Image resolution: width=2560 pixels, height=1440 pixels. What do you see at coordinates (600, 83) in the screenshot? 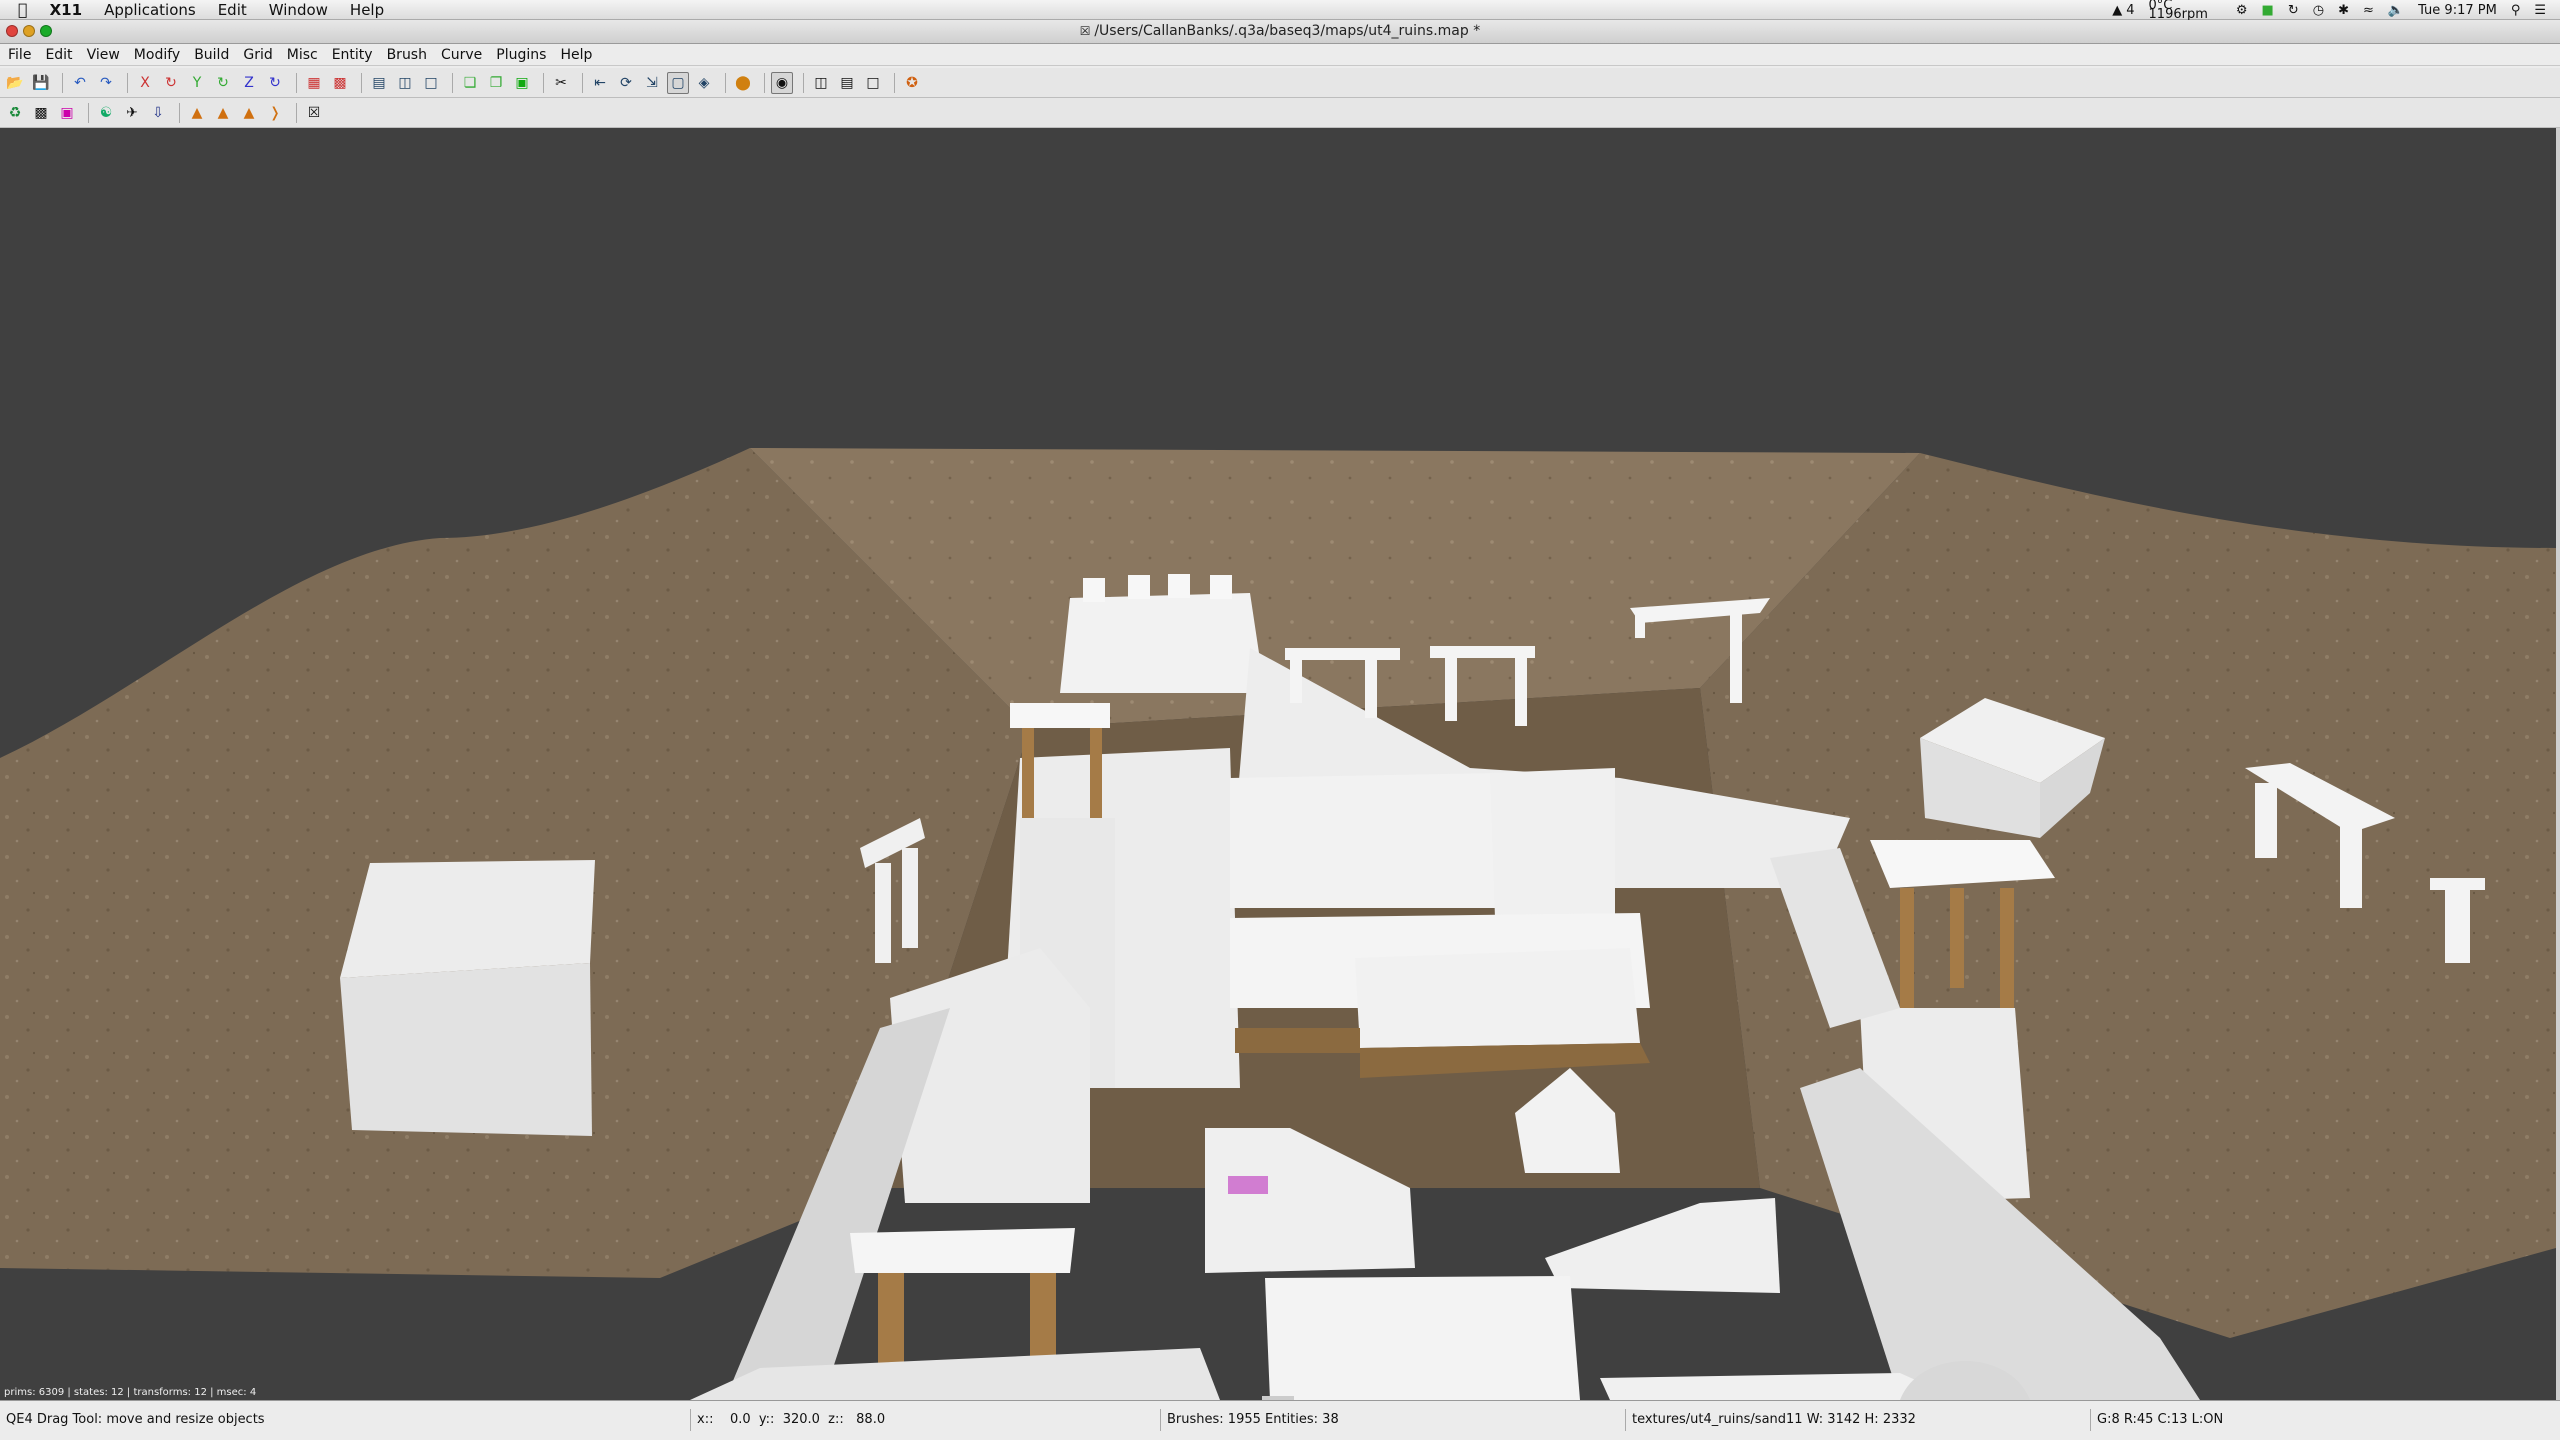
I see `select-icon: ⇤` at bounding box center [600, 83].